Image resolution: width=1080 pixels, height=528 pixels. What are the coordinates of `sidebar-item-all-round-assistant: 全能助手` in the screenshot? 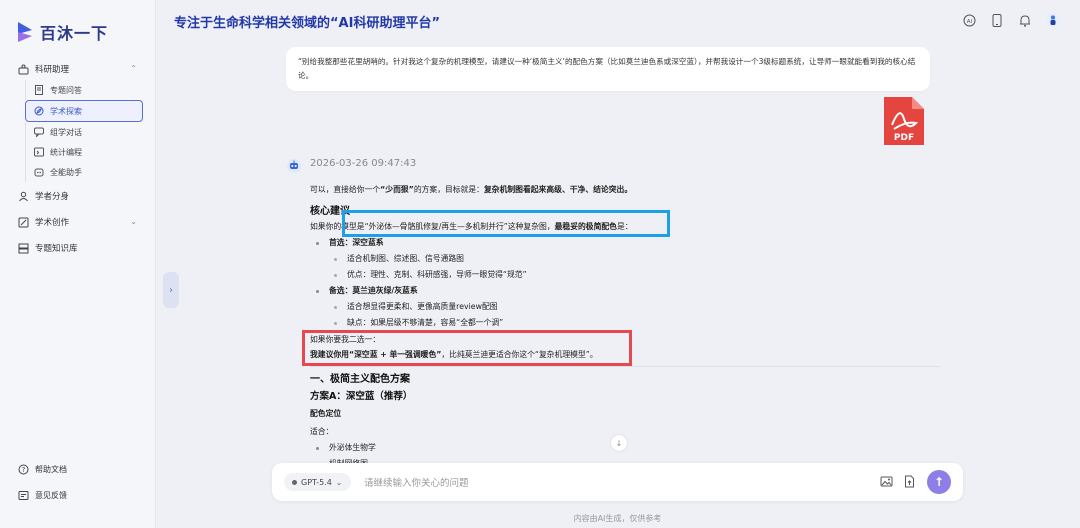 It's located at (84, 172).